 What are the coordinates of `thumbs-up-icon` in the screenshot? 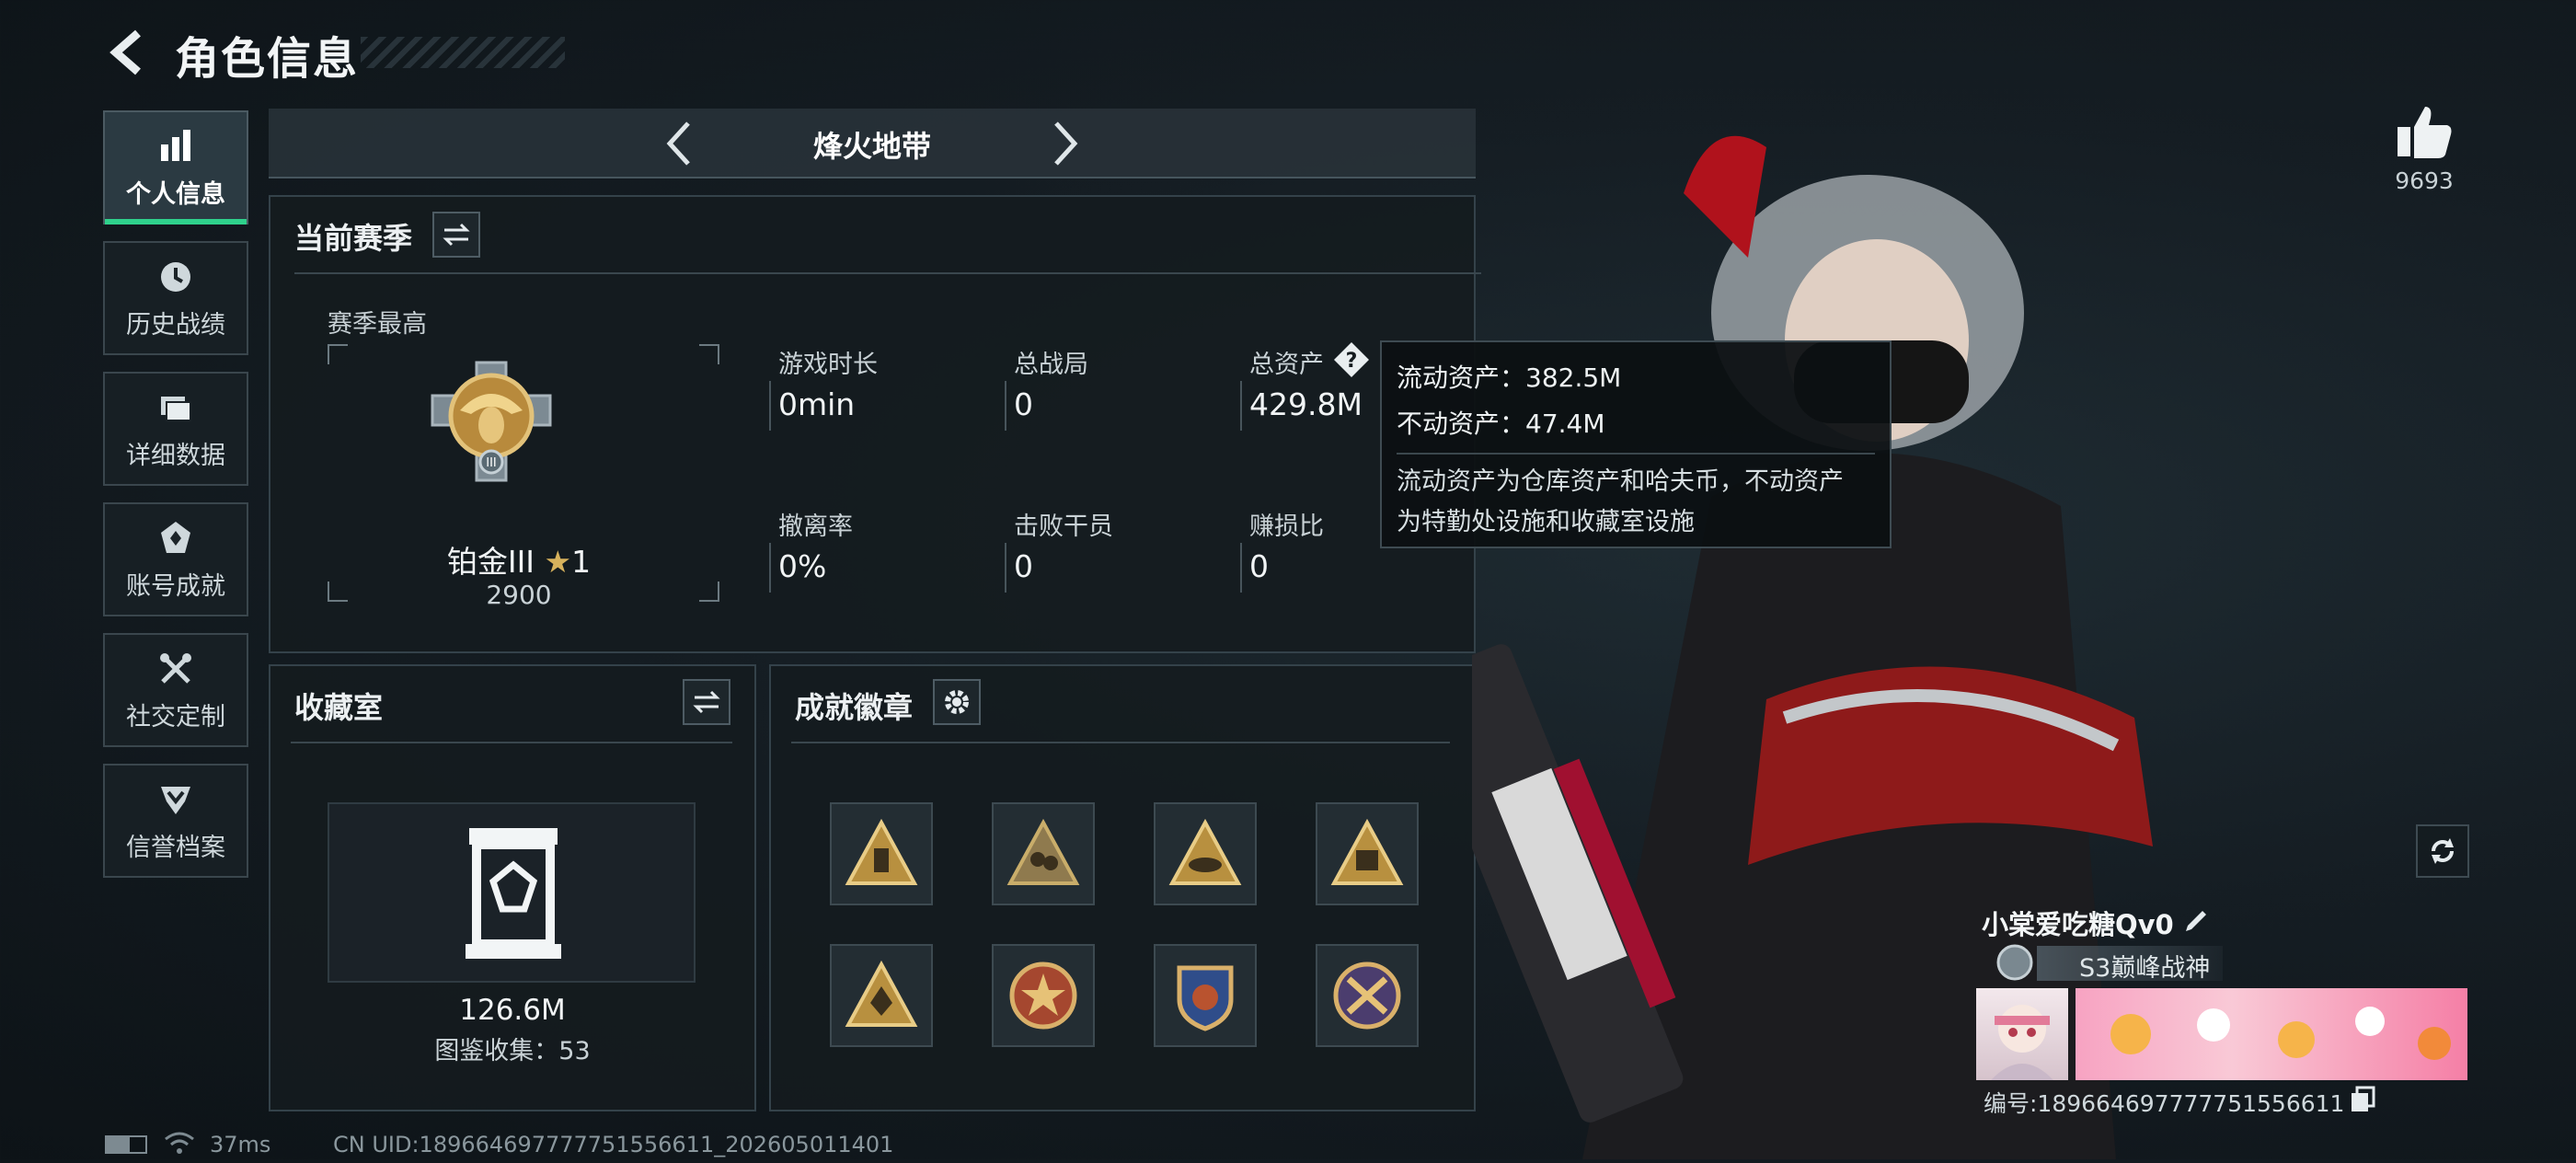 It's located at (2425, 133).